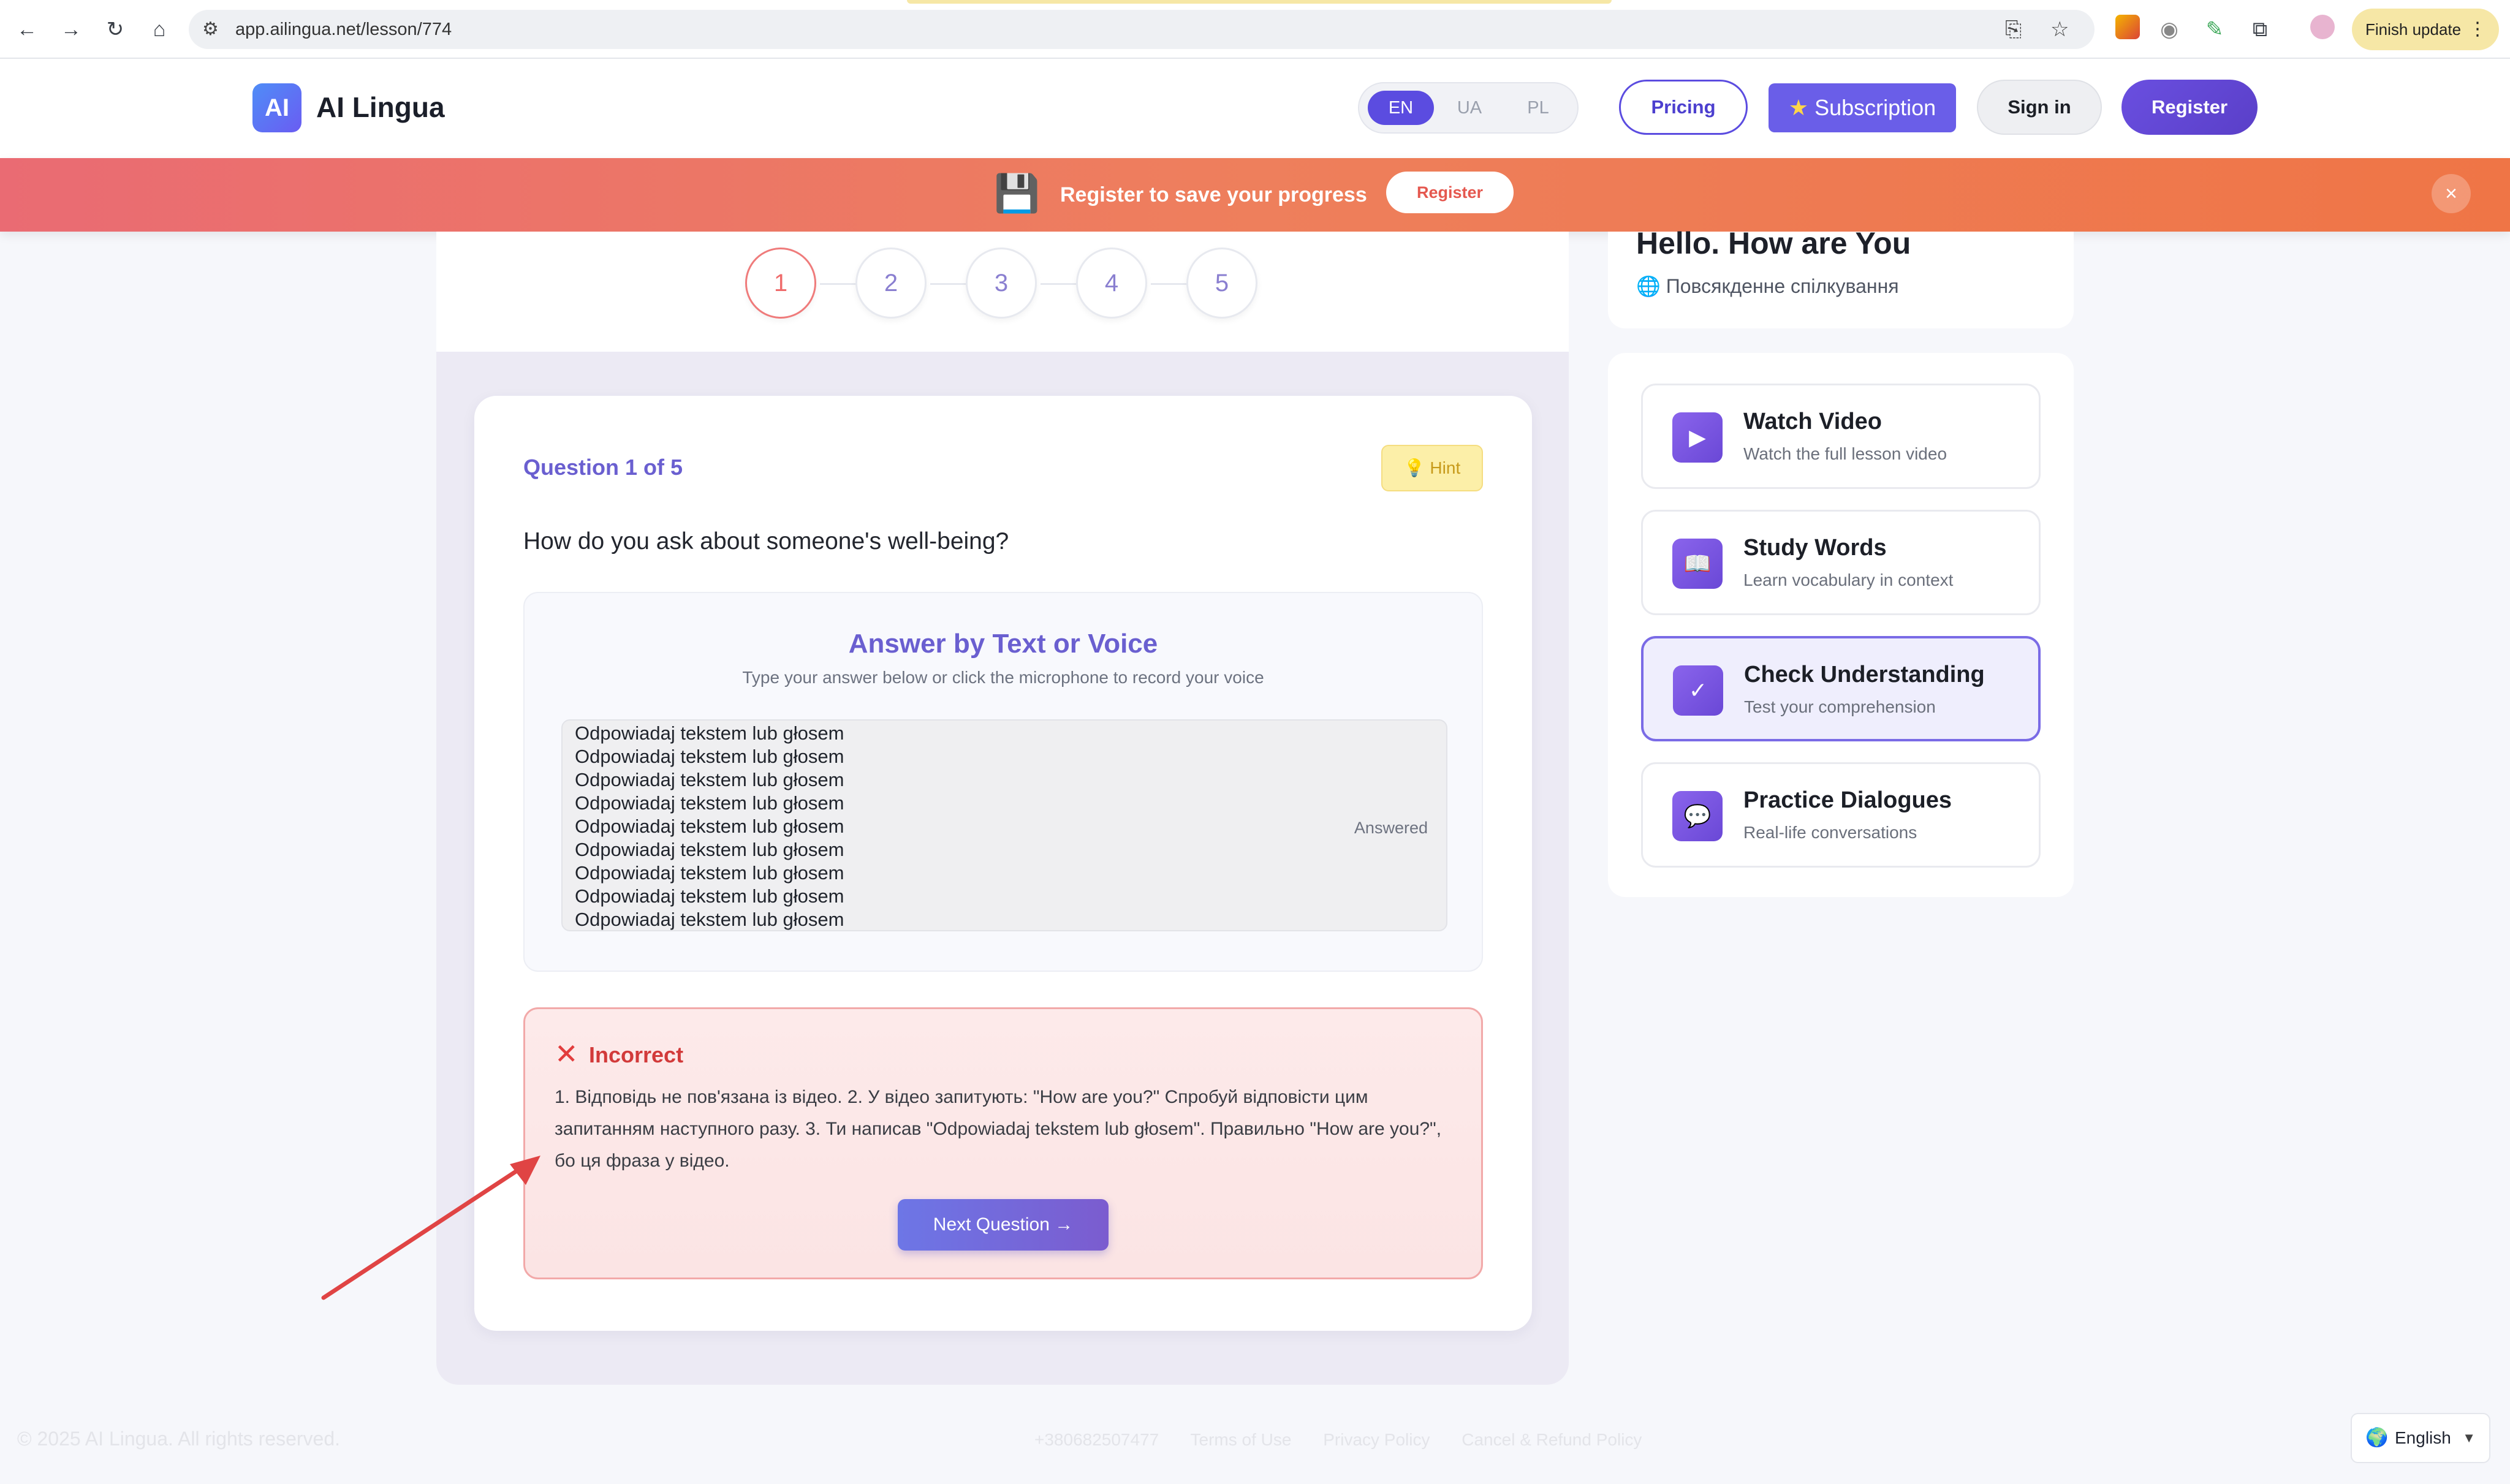  Describe the element at coordinates (2189, 108) in the screenshot. I see `register-button: Register` at that location.